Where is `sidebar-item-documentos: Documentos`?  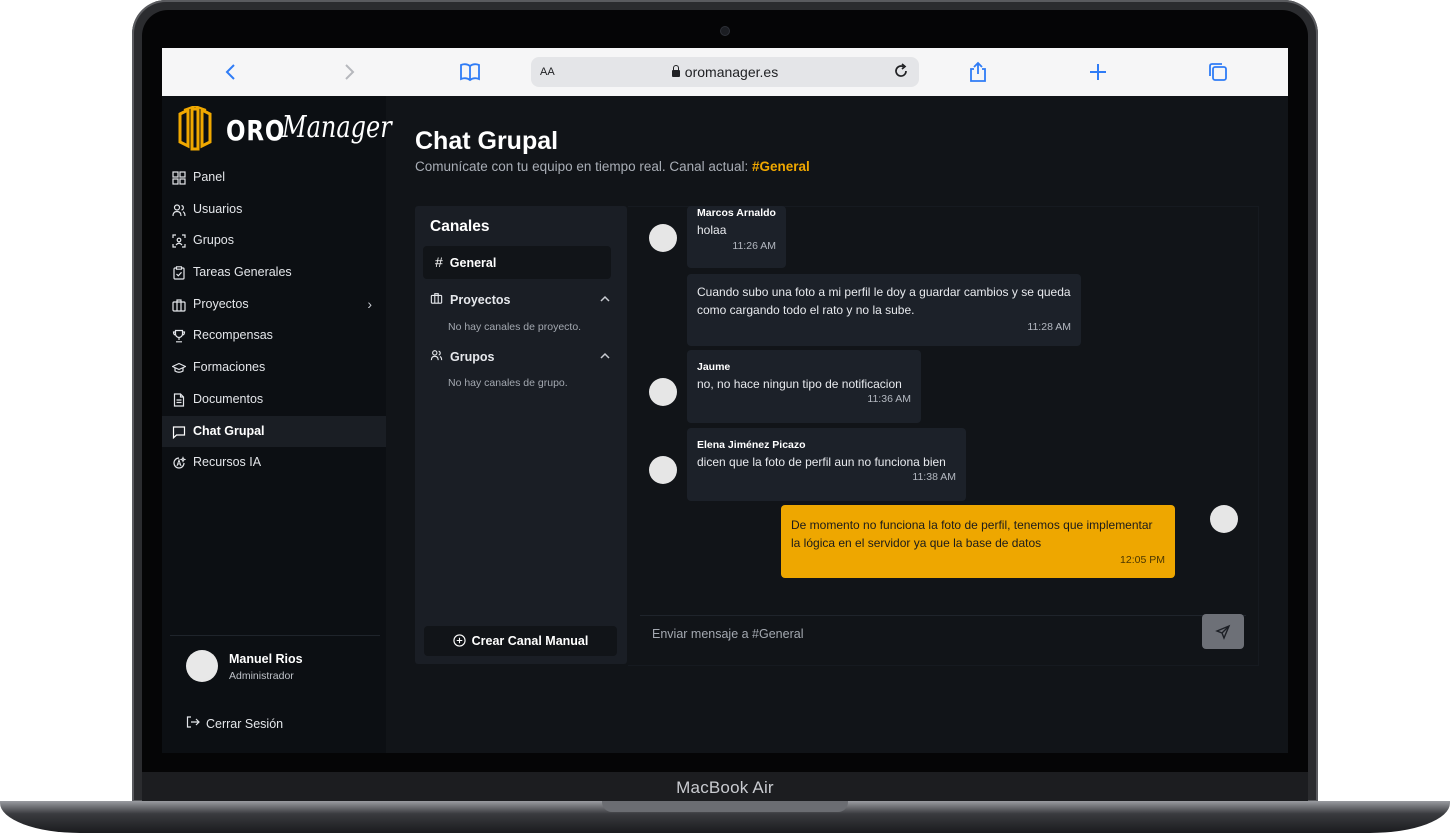
sidebar-item-documentos: Documentos is located at coordinates (274, 400).